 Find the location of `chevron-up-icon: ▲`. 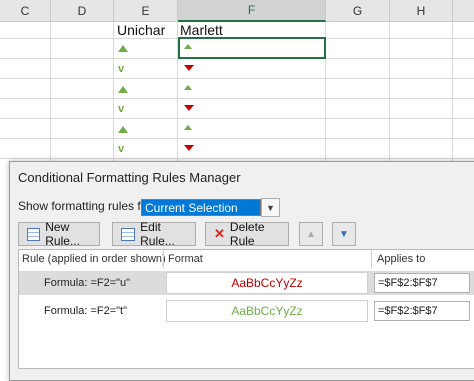

chevron-up-icon: ▲ is located at coordinates (311, 234).